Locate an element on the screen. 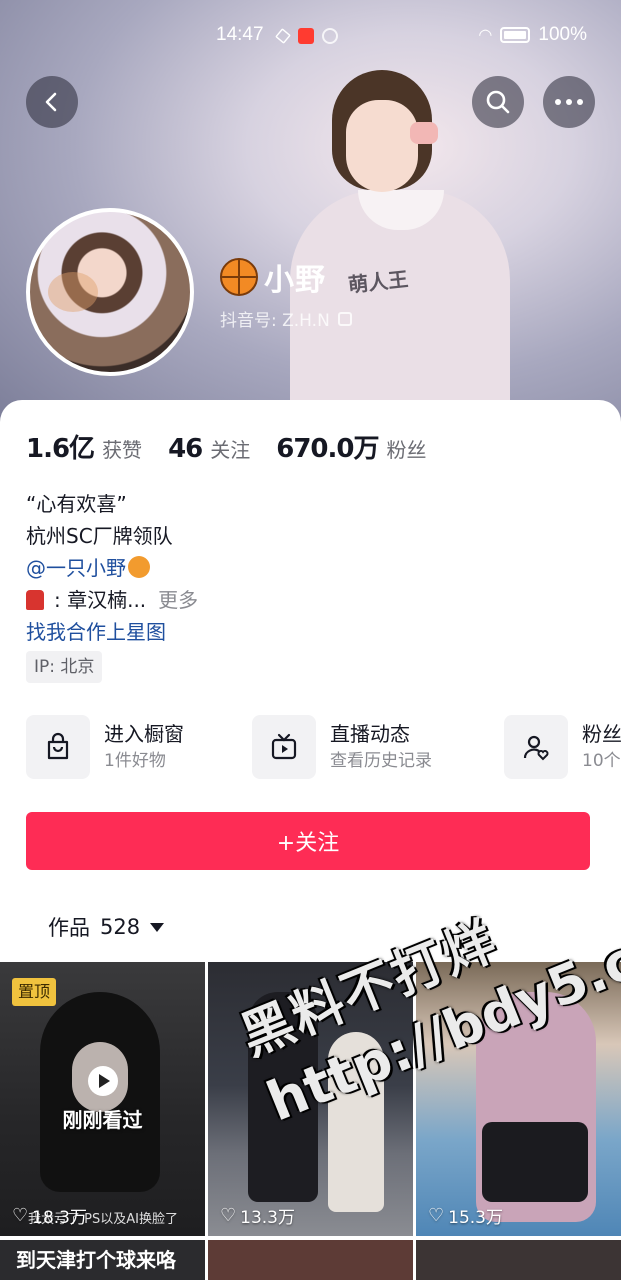 The width and height of the screenshot is (621, 1280). stat-likes: 1.6亿 获赞 is located at coordinates (84, 446).